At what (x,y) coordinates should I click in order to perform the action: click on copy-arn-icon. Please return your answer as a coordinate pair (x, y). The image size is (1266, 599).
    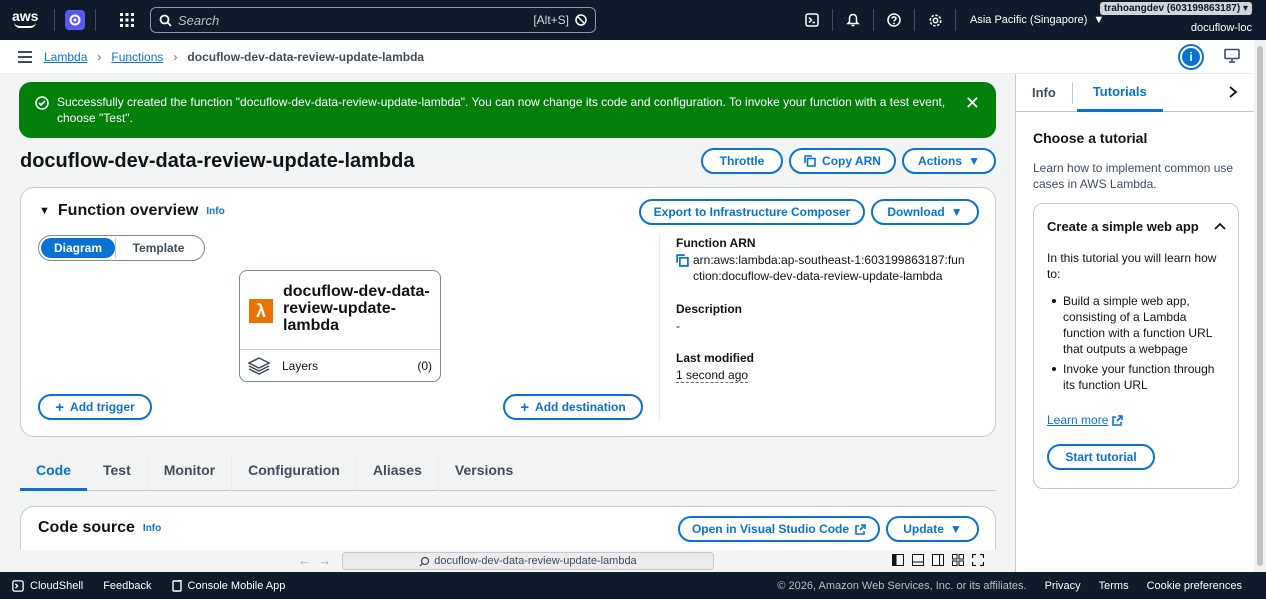
    Looking at the image, I should click on (682, 260).